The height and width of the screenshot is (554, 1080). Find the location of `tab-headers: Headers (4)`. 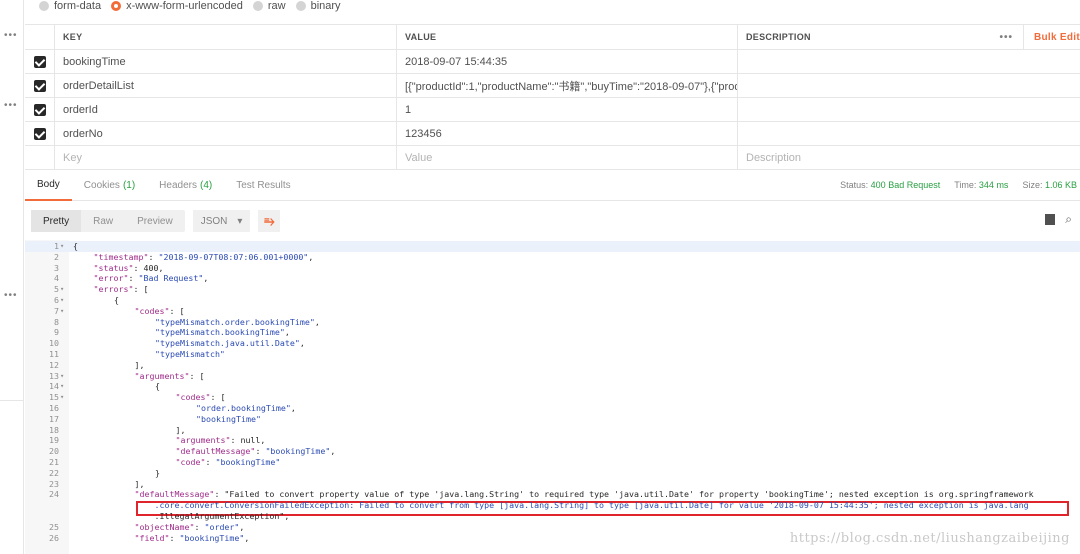

tab-headers: Headers (4) is located at coordinates (185, 186).